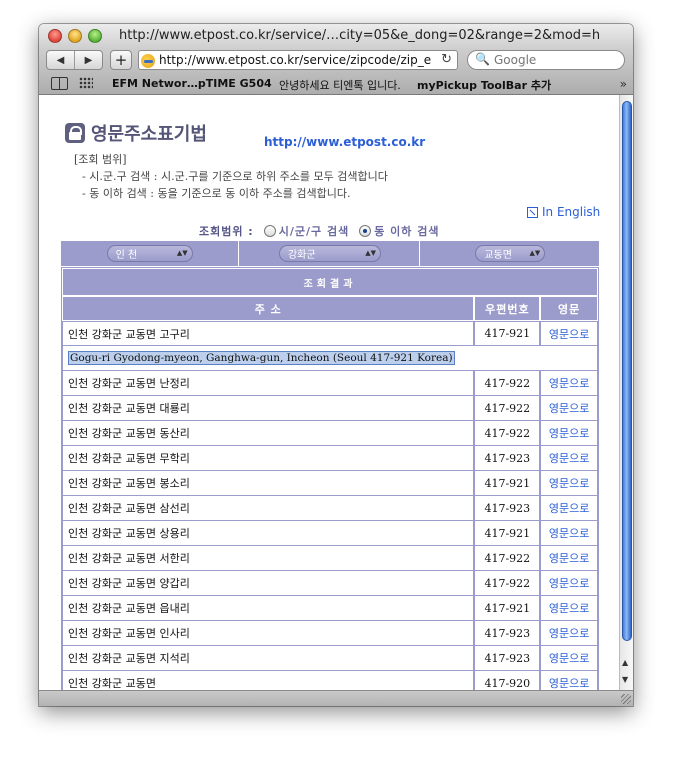 Image resolution: width=673 pixels, height=762 pixels. I want to click on district-select: 강화군 ▲▼, so click(329, 253).